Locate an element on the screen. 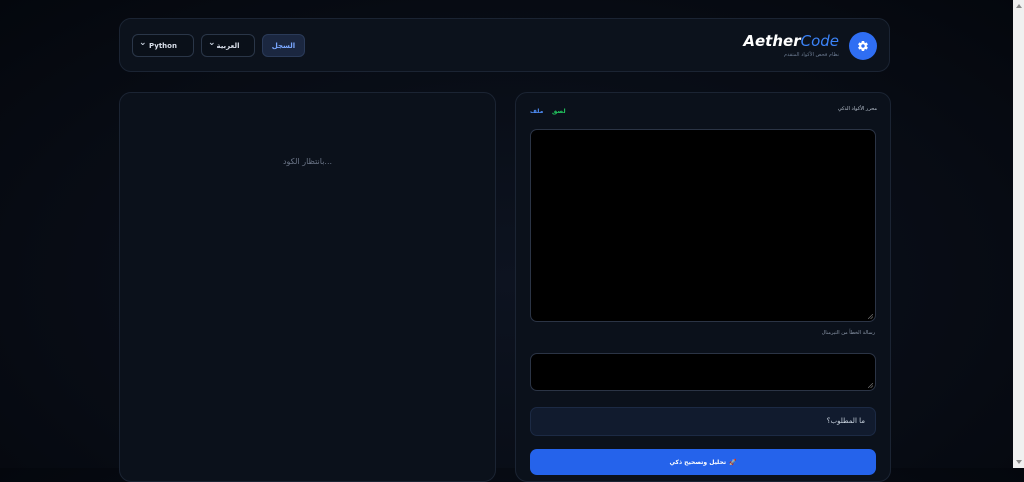 Image resolution: width=1024 pixels, height=482 pixels. gear-icon is located at coordinates (863, 46).